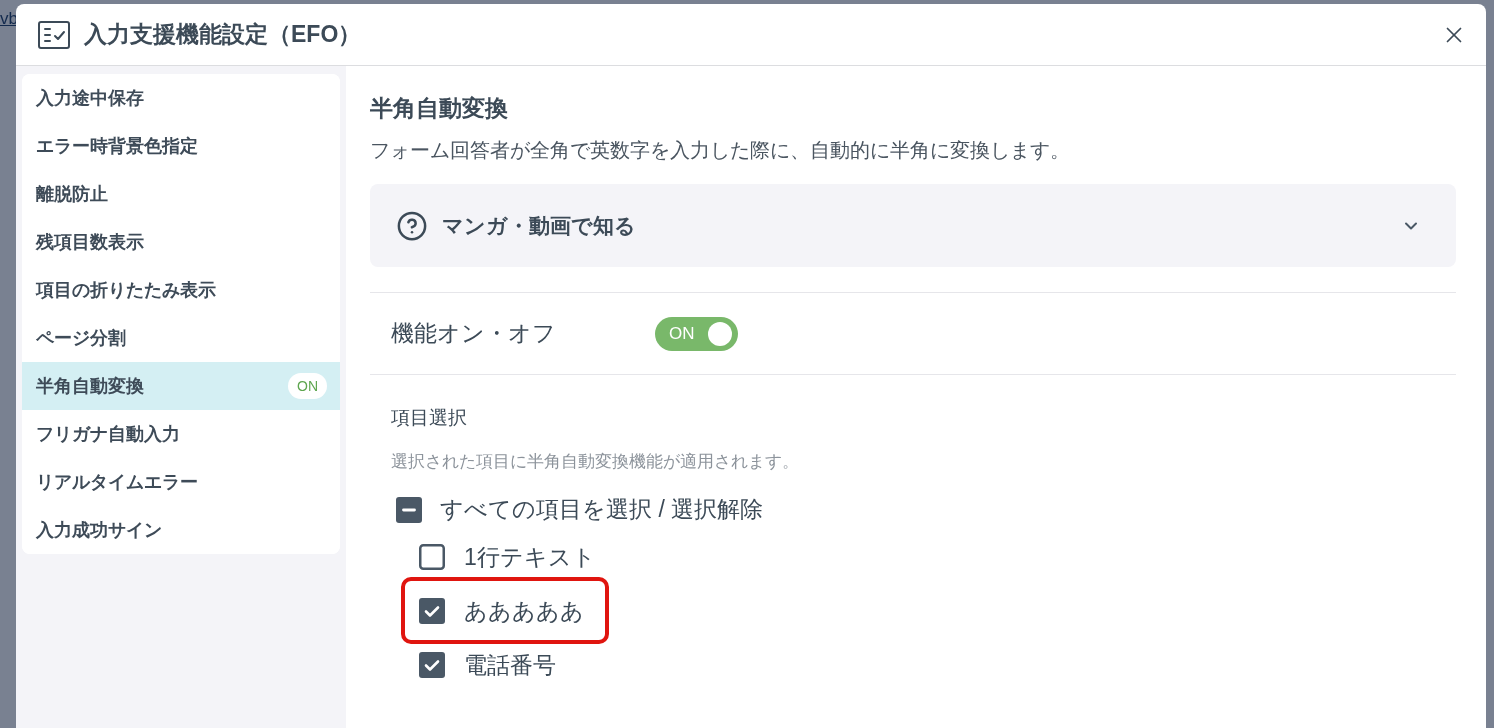 The width and height of the screenshot is (1494, 728). What do you see at coordinates (439, 108) in the screenshot?
I see `feature-title: 半角自動変換` at bounding box center [439, 108].